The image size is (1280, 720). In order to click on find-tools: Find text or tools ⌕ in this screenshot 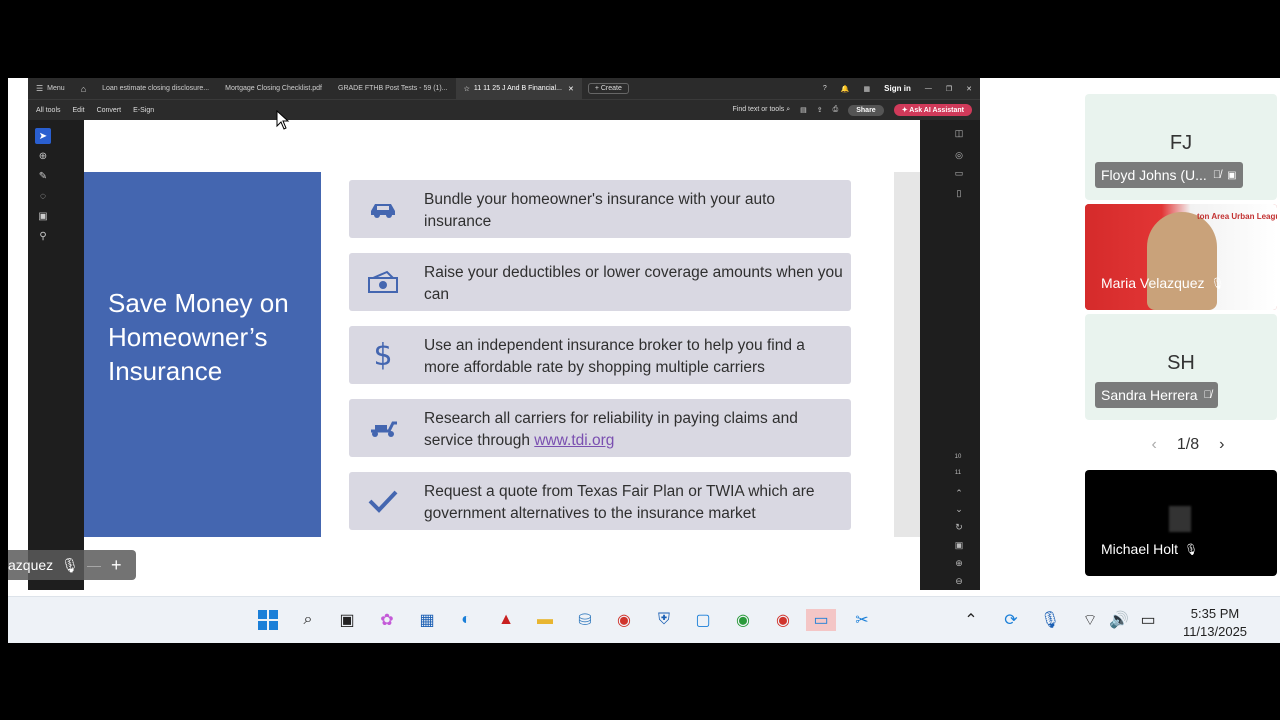, I will do `click(762, 110)`.